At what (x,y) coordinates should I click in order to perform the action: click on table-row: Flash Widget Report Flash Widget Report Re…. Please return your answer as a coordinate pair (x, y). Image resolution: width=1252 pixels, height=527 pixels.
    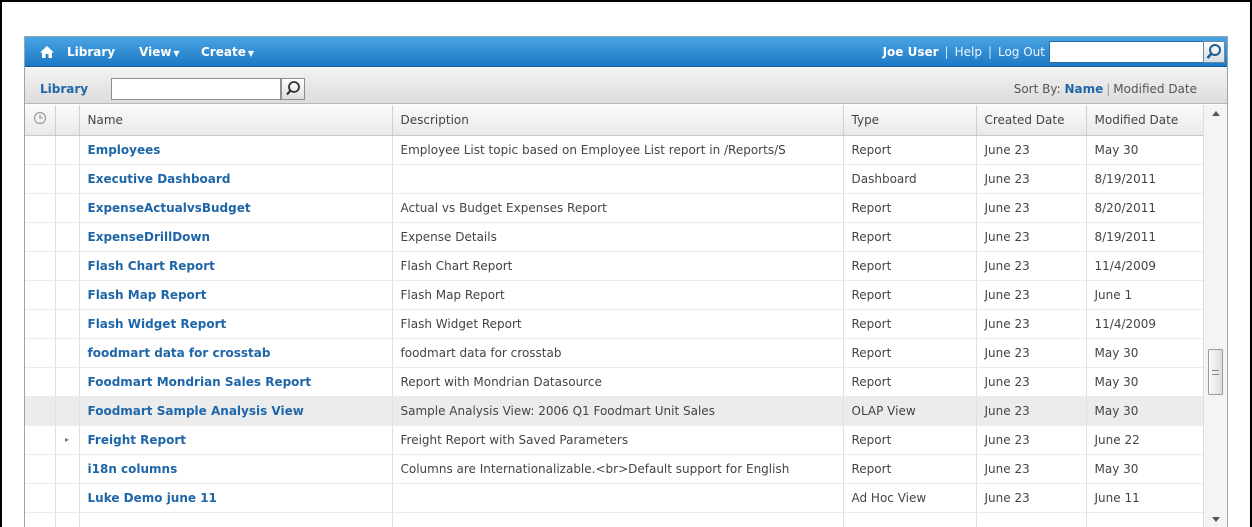
    Looking at the image, I should click on (615, 324).